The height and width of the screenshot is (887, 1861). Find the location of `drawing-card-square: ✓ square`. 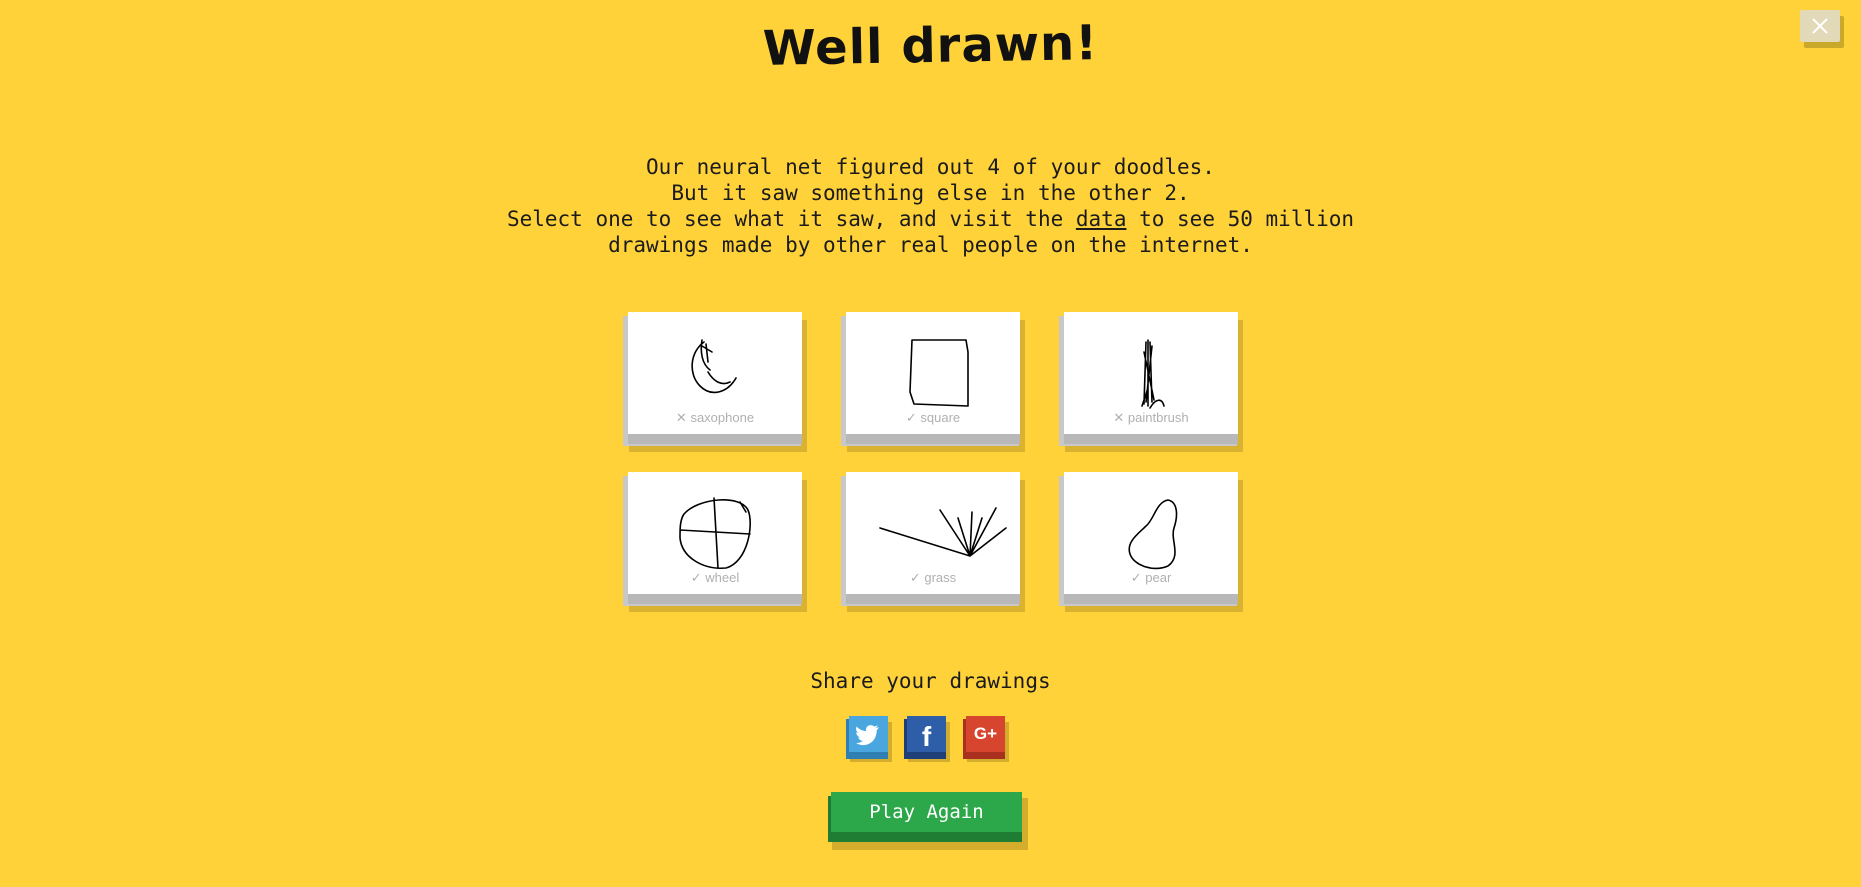

drawing-card-square: ✓ square is located at coordinates (933, 382).